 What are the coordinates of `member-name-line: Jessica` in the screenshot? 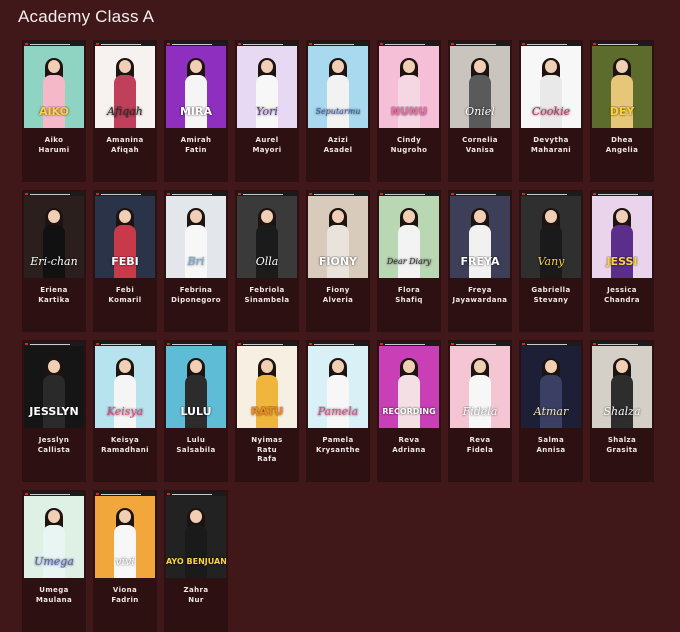 It's located at (622, 290).